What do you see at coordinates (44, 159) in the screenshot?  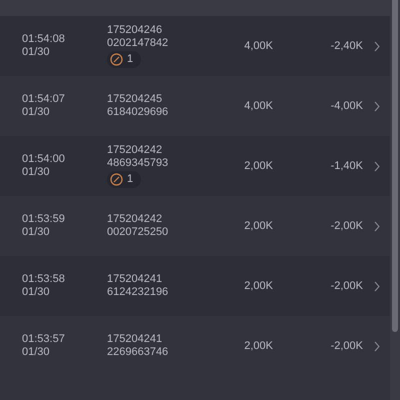 I see `time-text: 01:54:00` at bounding box center [44, 159].